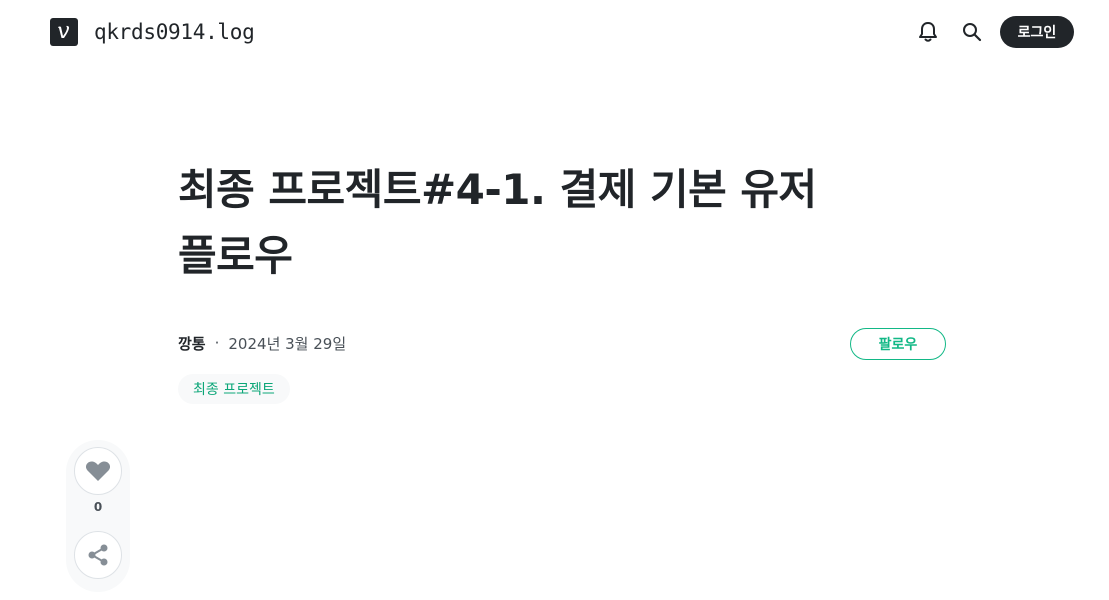 This screenshot has height=600, width=1109. Describe the element at coordinates (234, 389) in the screenshot. I see `post-tag: 최종 프로젝트` at that location.